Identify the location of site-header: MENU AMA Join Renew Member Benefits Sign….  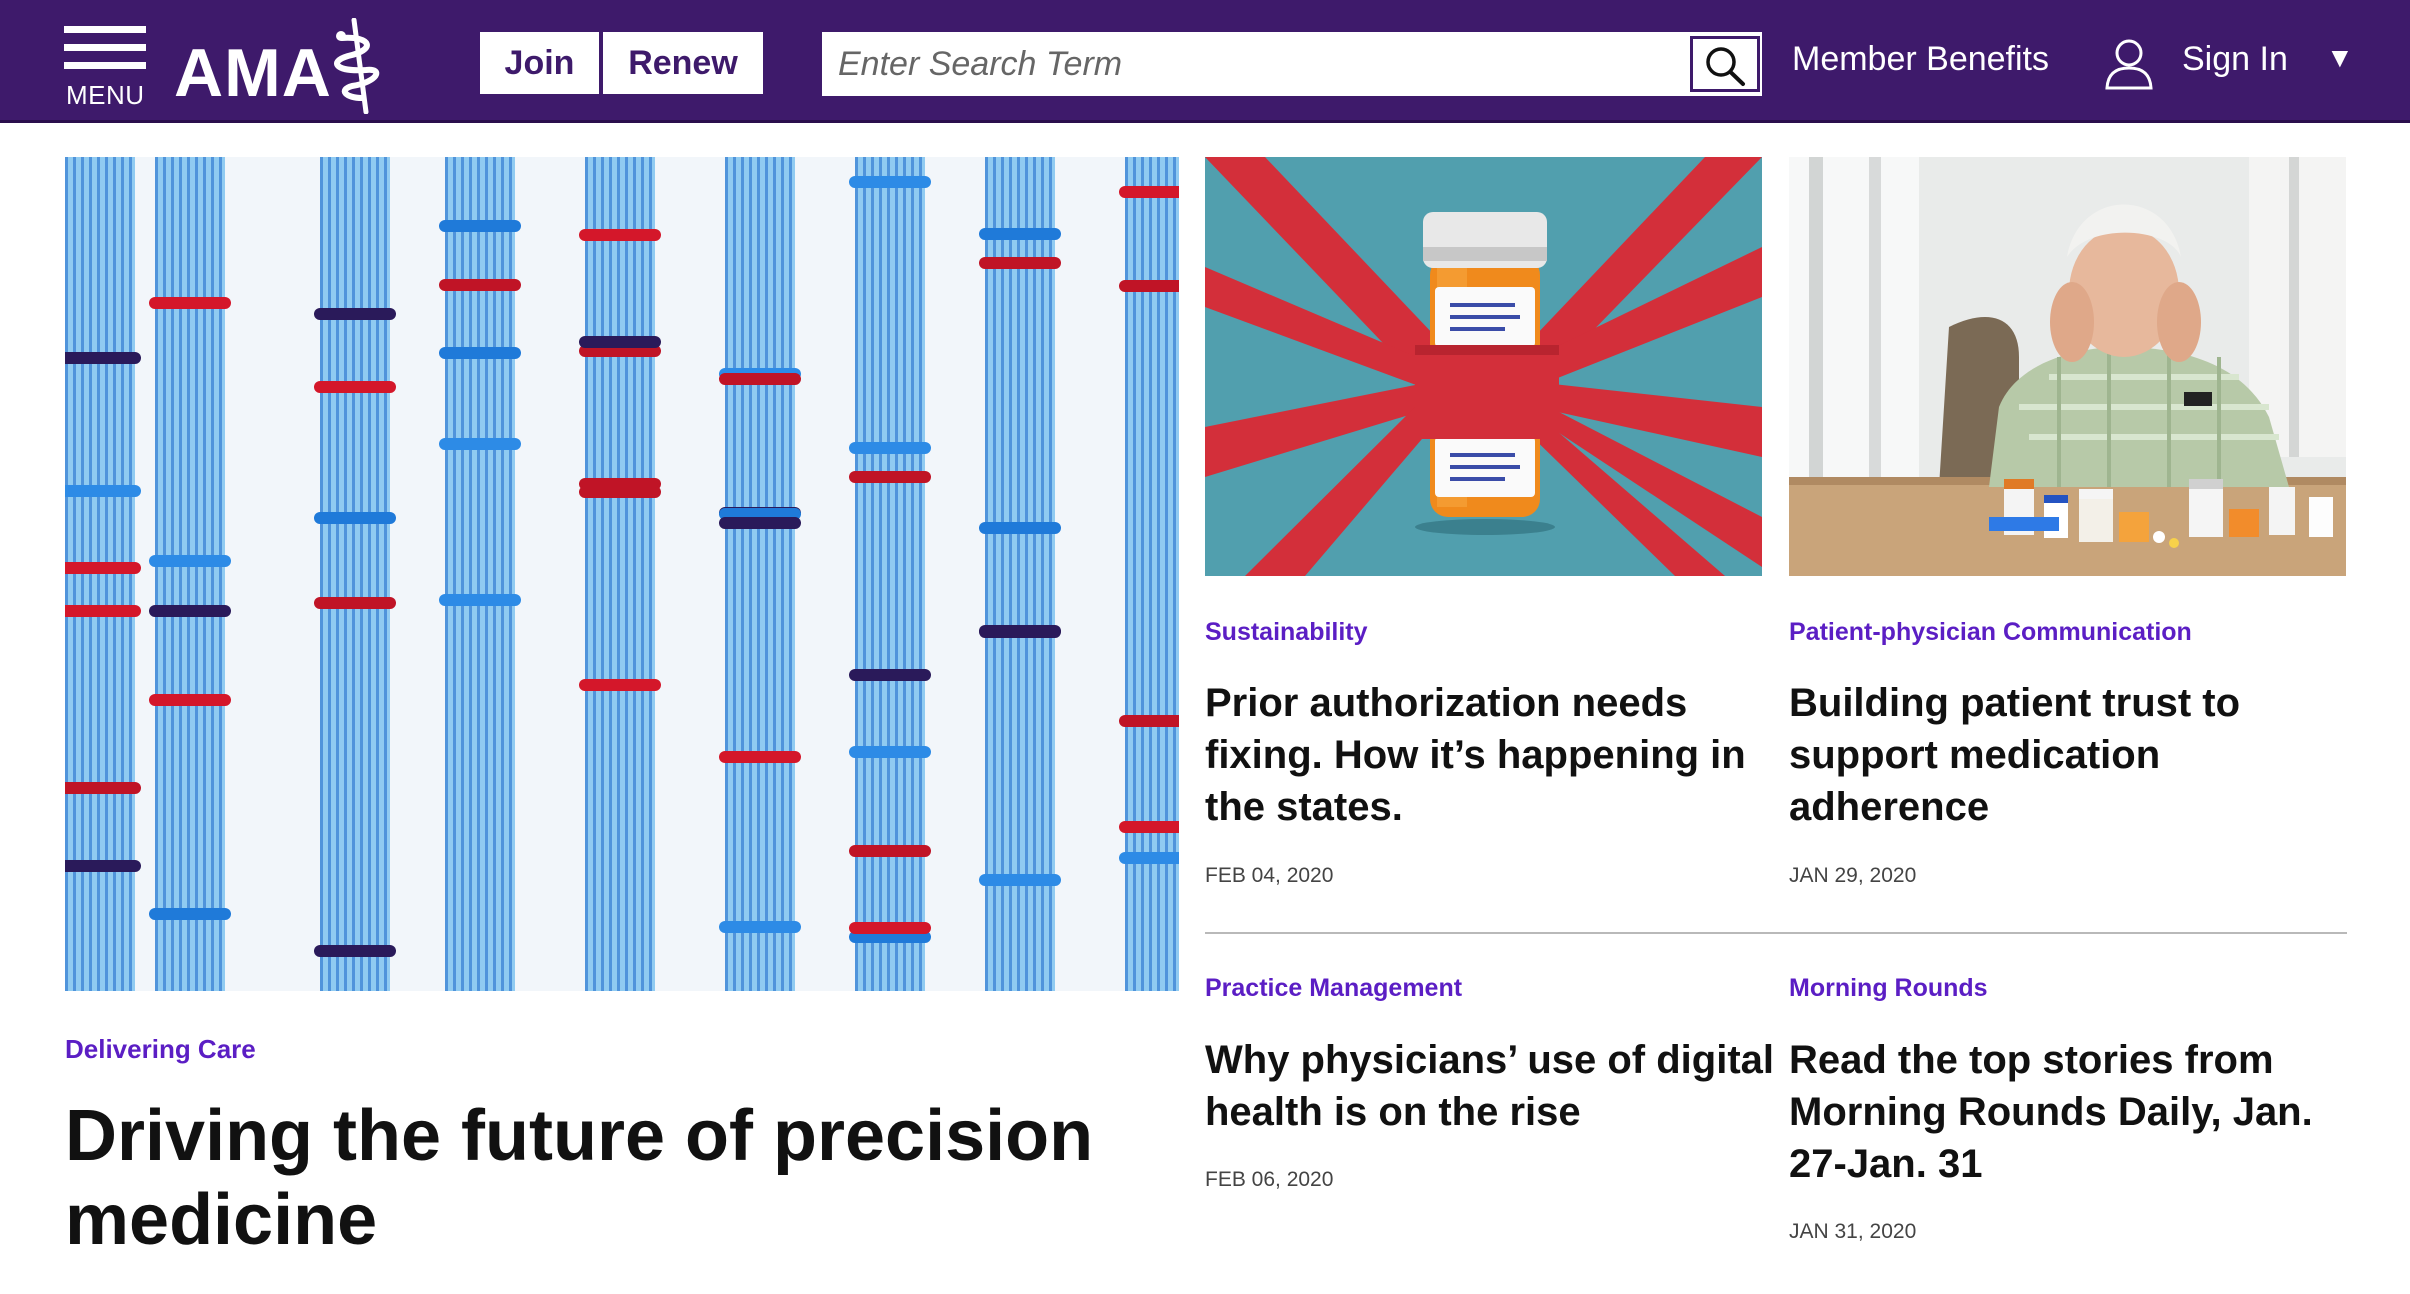
(1205, 61).